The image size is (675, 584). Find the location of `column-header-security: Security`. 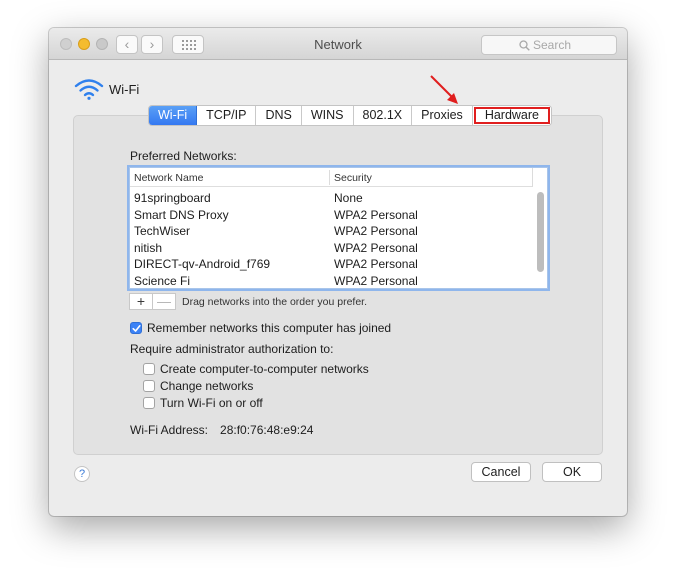

column-header-security: Security is located at coordinates (353, 178).